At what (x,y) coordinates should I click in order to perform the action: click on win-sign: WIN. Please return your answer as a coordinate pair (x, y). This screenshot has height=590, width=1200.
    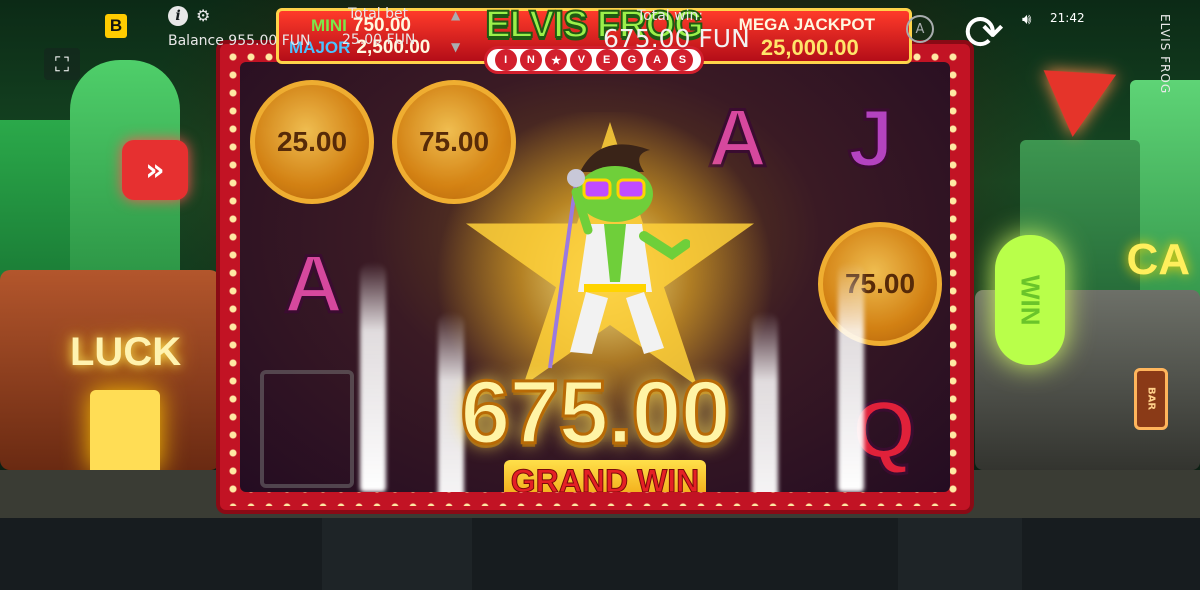
    Looking at the image, I should click on (1030, 300).